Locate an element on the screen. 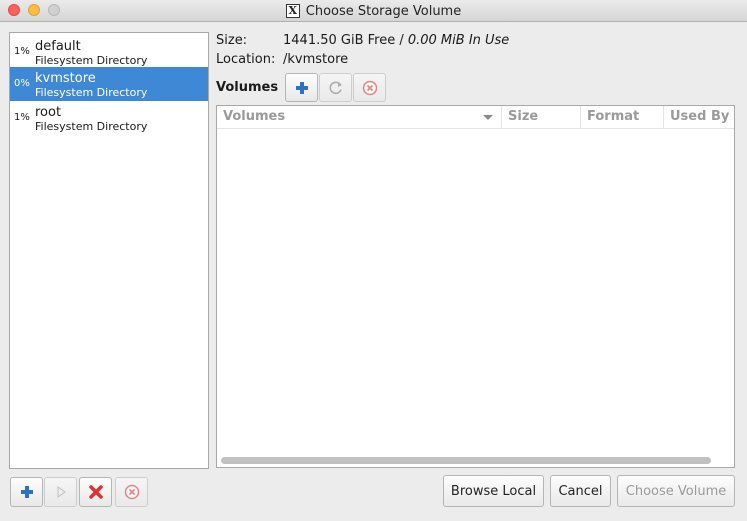  volumes-table-header: Volumes Size Format Used By is located at coordinates (475, 117).